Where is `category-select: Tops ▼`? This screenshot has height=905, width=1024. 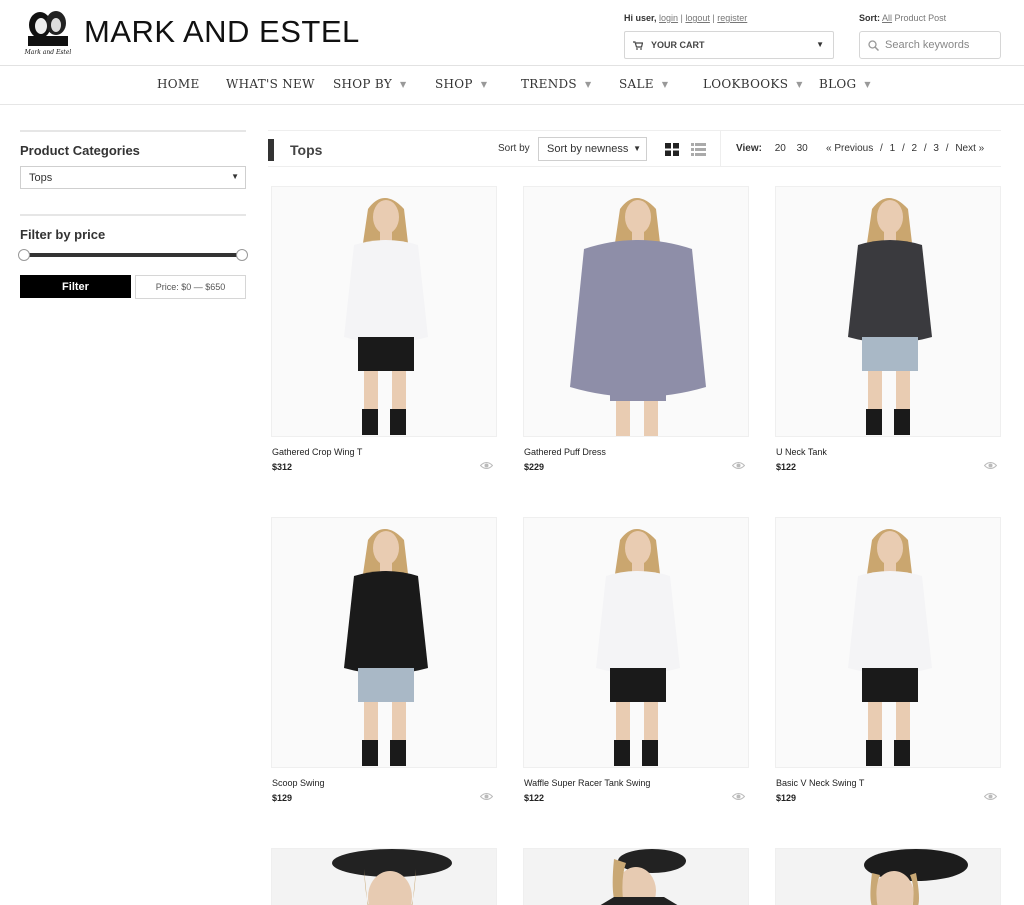
category-select: Tops ▼ is located at coordinates (133, 177).